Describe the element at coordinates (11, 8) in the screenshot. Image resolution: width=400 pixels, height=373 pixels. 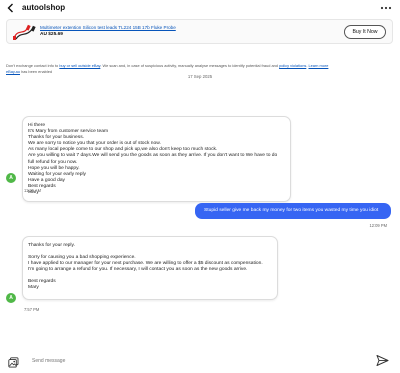
I see `chevron-left-icon` at that location.